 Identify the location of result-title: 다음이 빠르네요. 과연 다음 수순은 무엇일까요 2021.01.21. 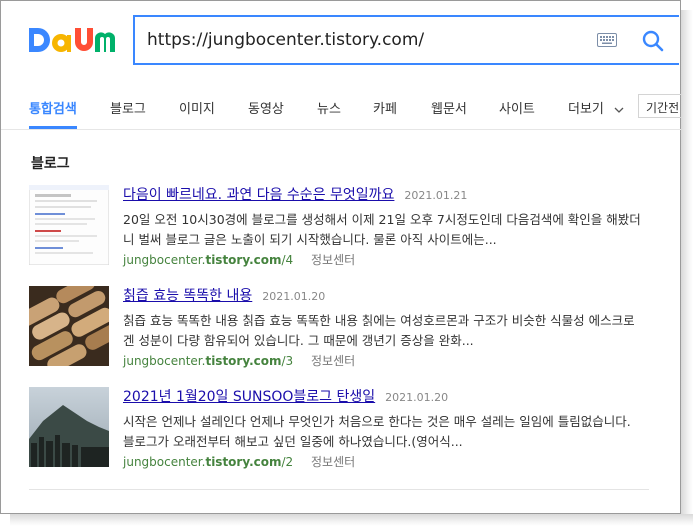
(295, 194).